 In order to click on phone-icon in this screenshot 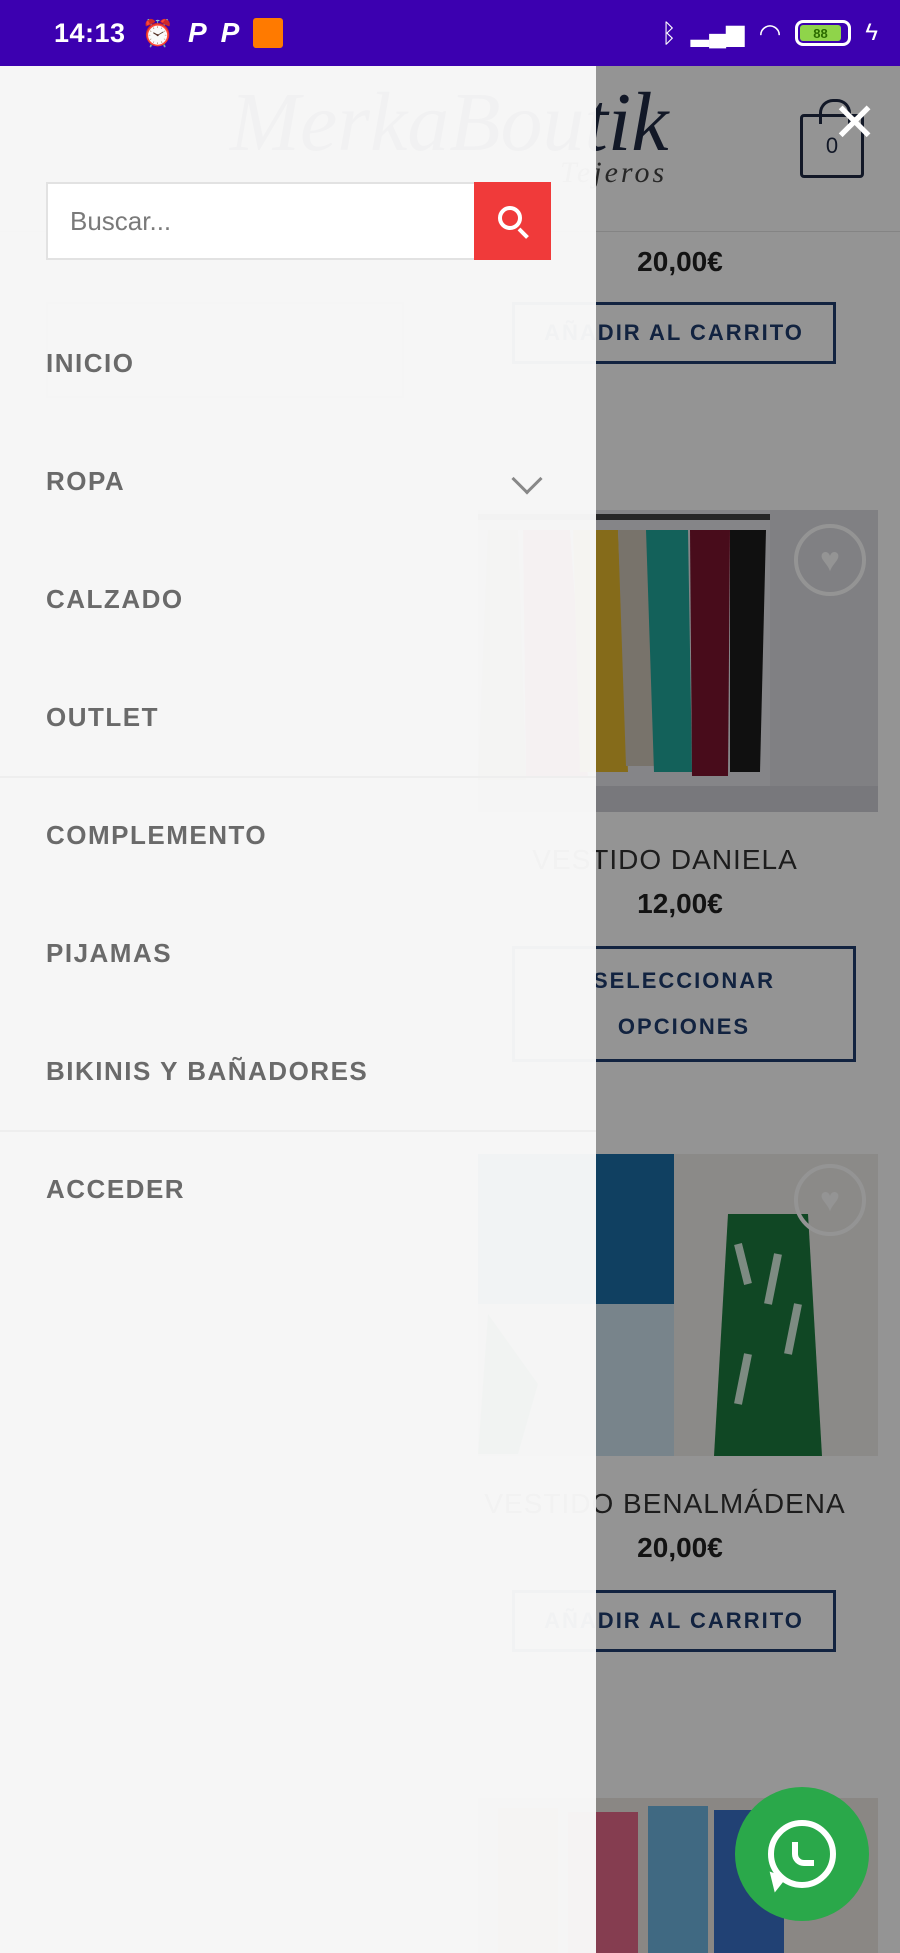, I will do `click(803, 1854)`.